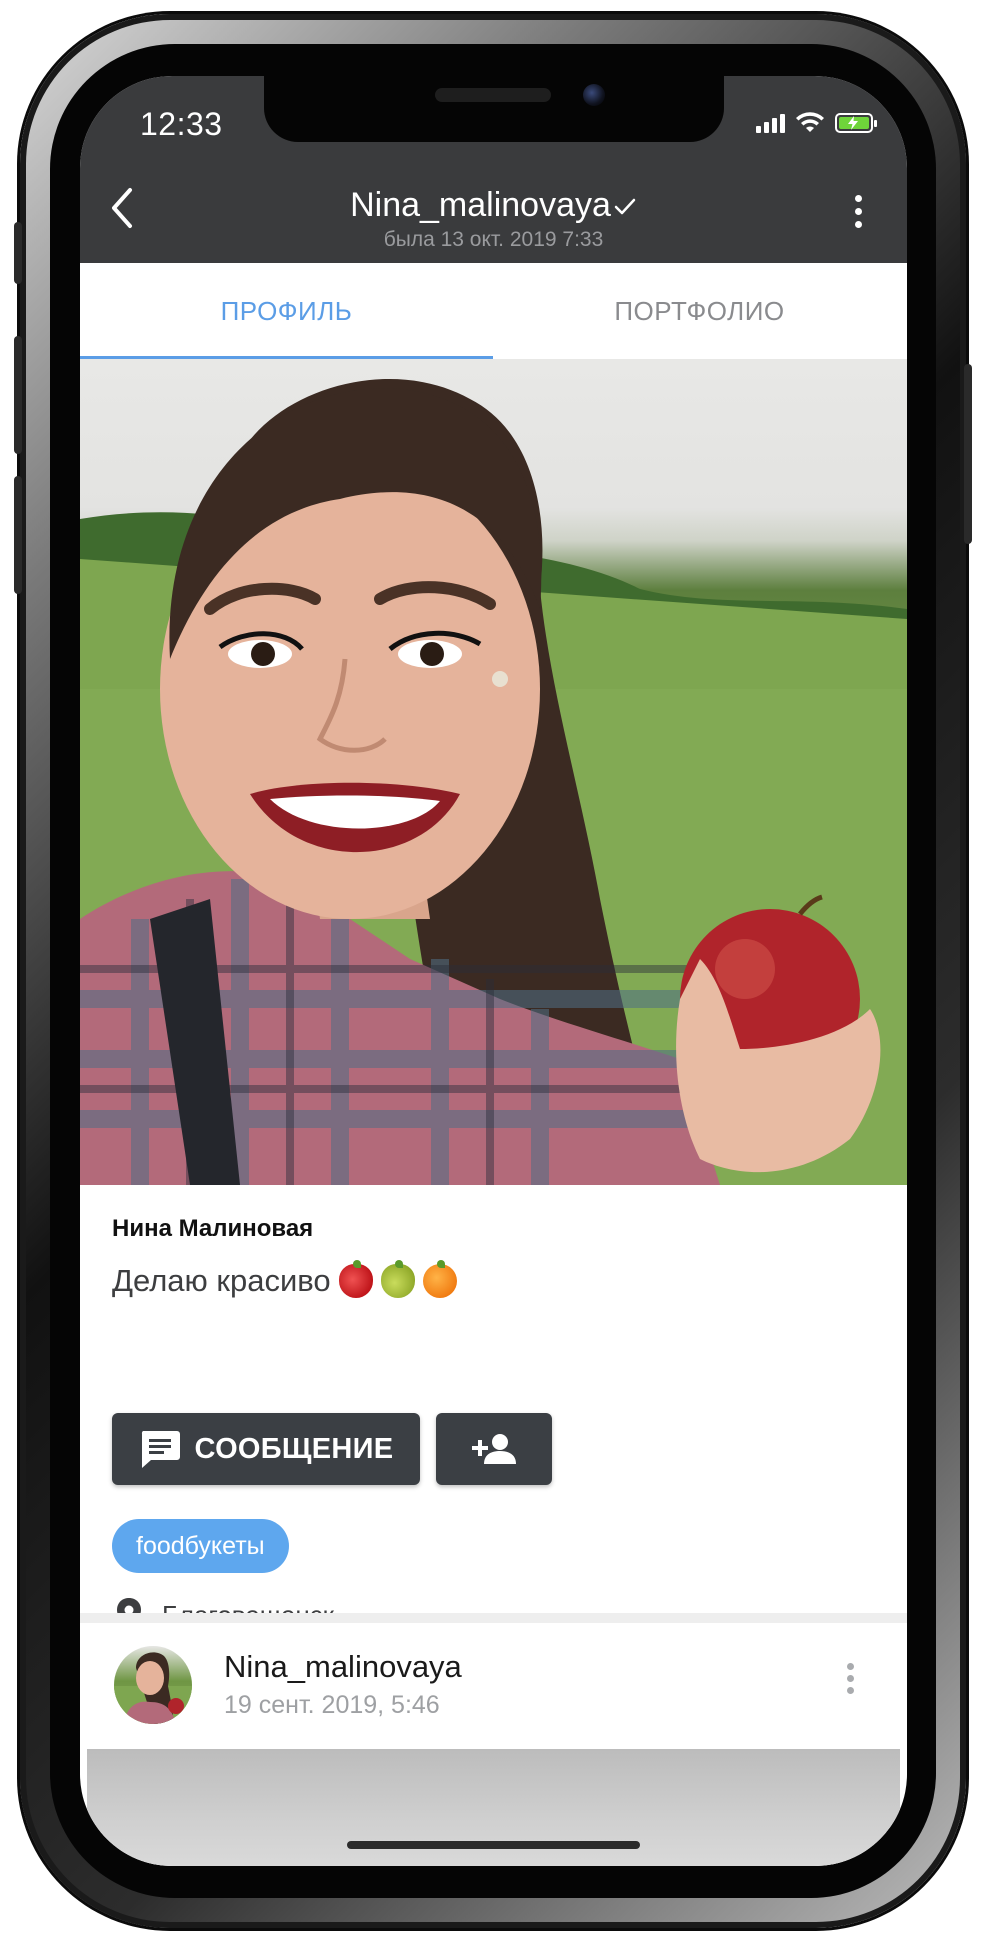 Image resolution: width=987 pixels, height=1942 pixels. I want to click on volume-down-button, so click(18, 535).